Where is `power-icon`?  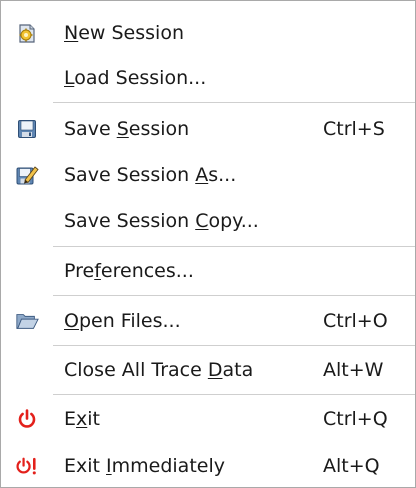
power-icon is located at coordinates (27, 419).